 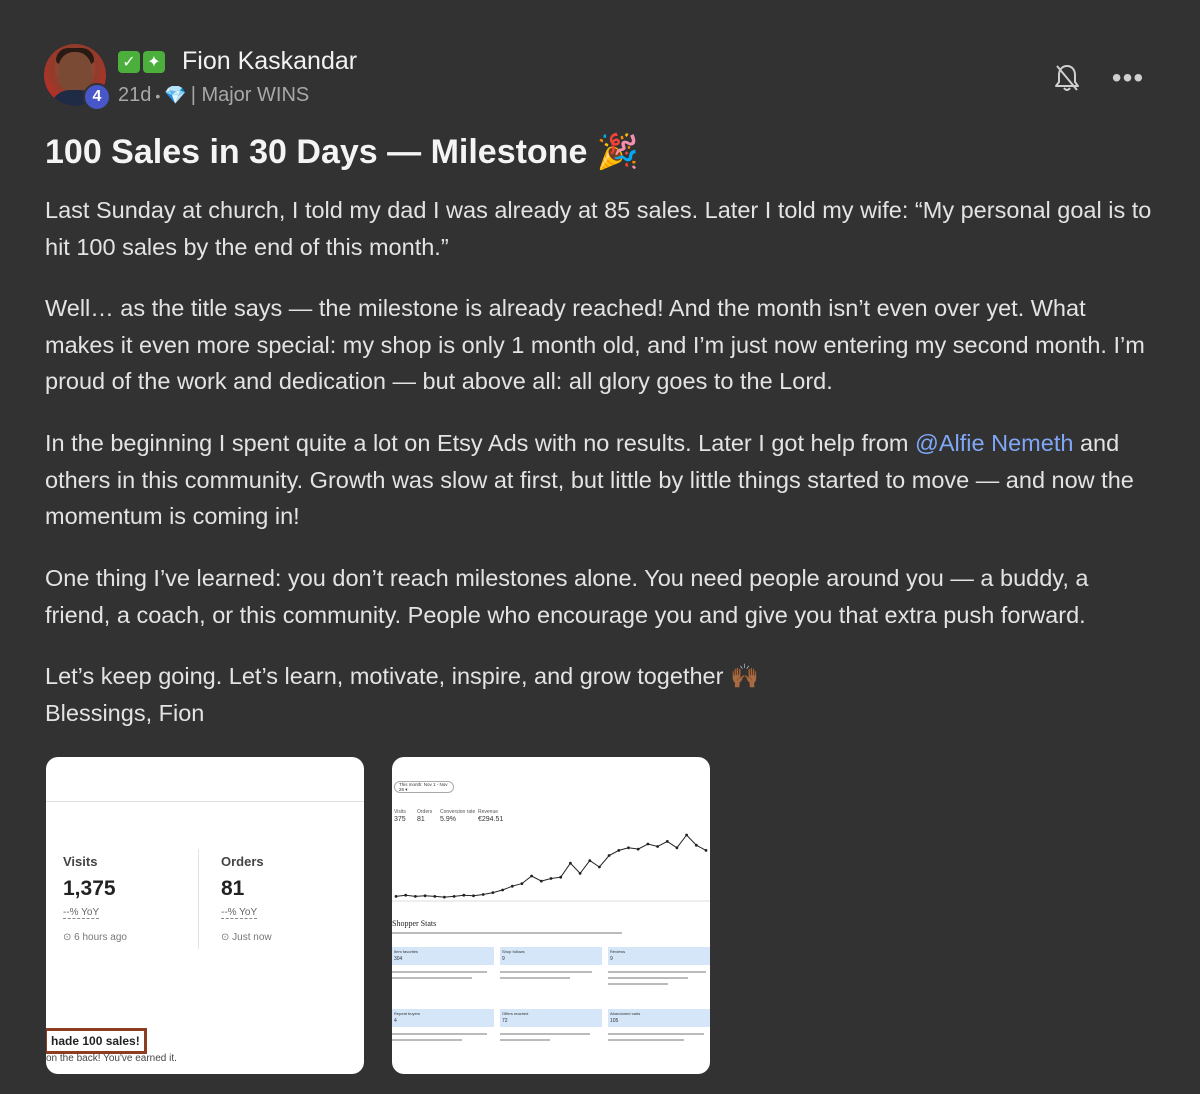 What do you see at coordinates (95, 937) in the screenshot?
I see `stat-time: ⊙ 6 hours ago` at bounding box center [95, 937].